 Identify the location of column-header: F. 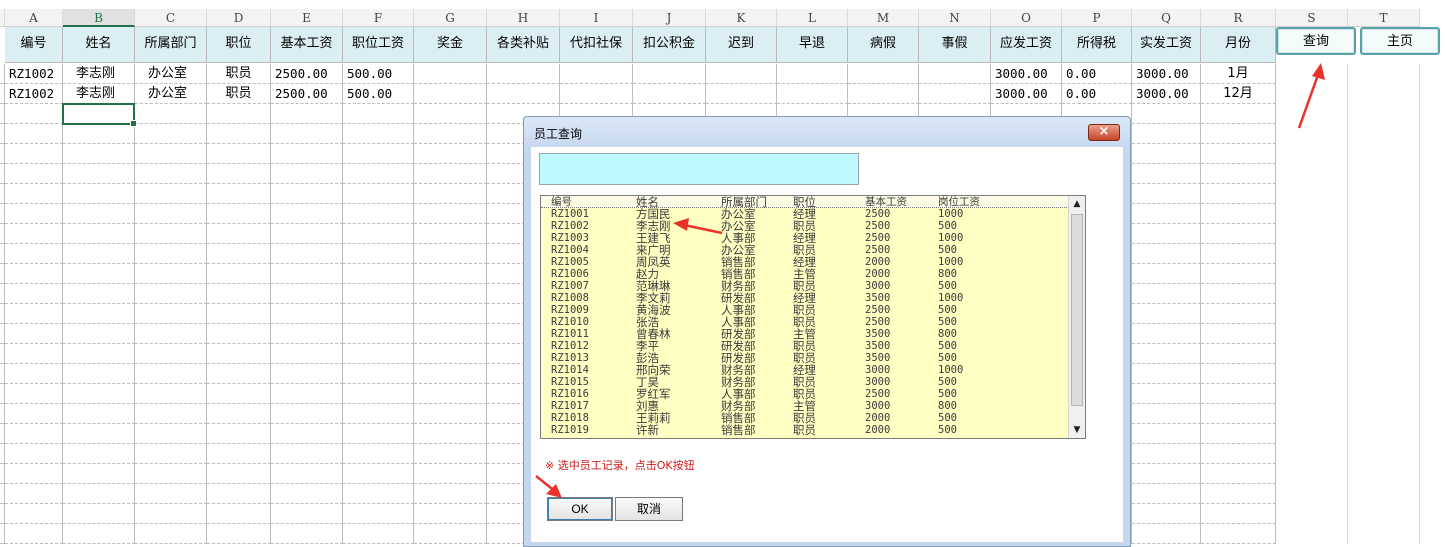
(378, 18).